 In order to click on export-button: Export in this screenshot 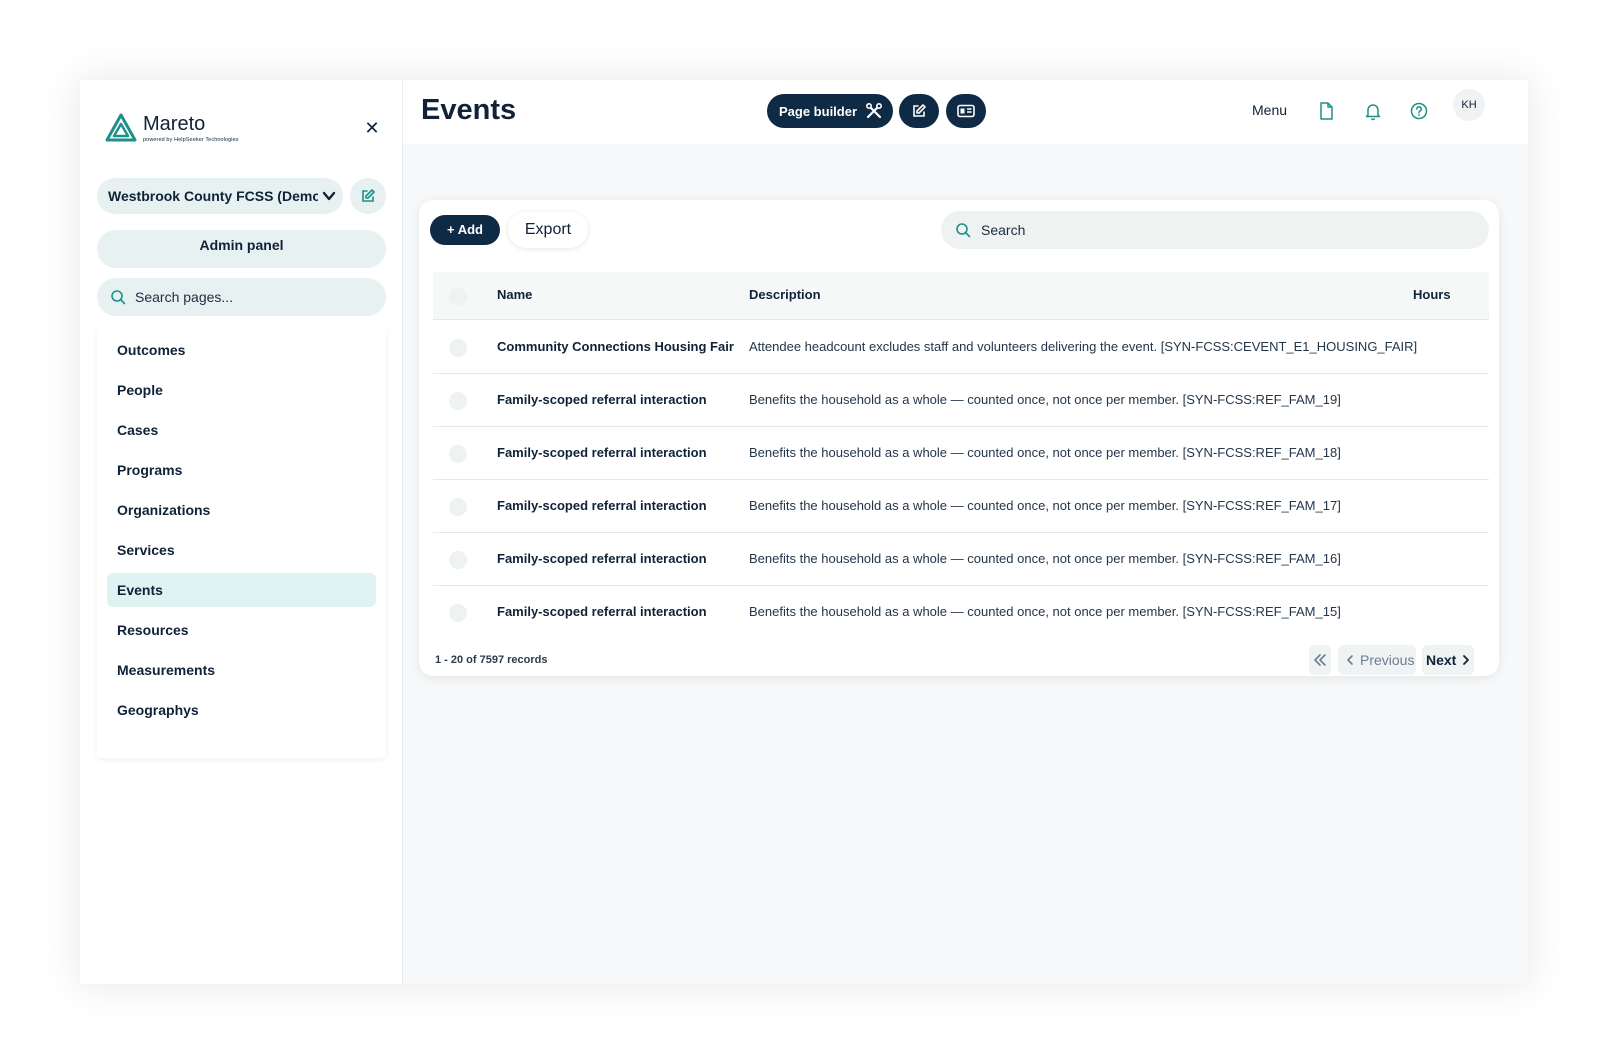, I will do `click(548, 230)`.